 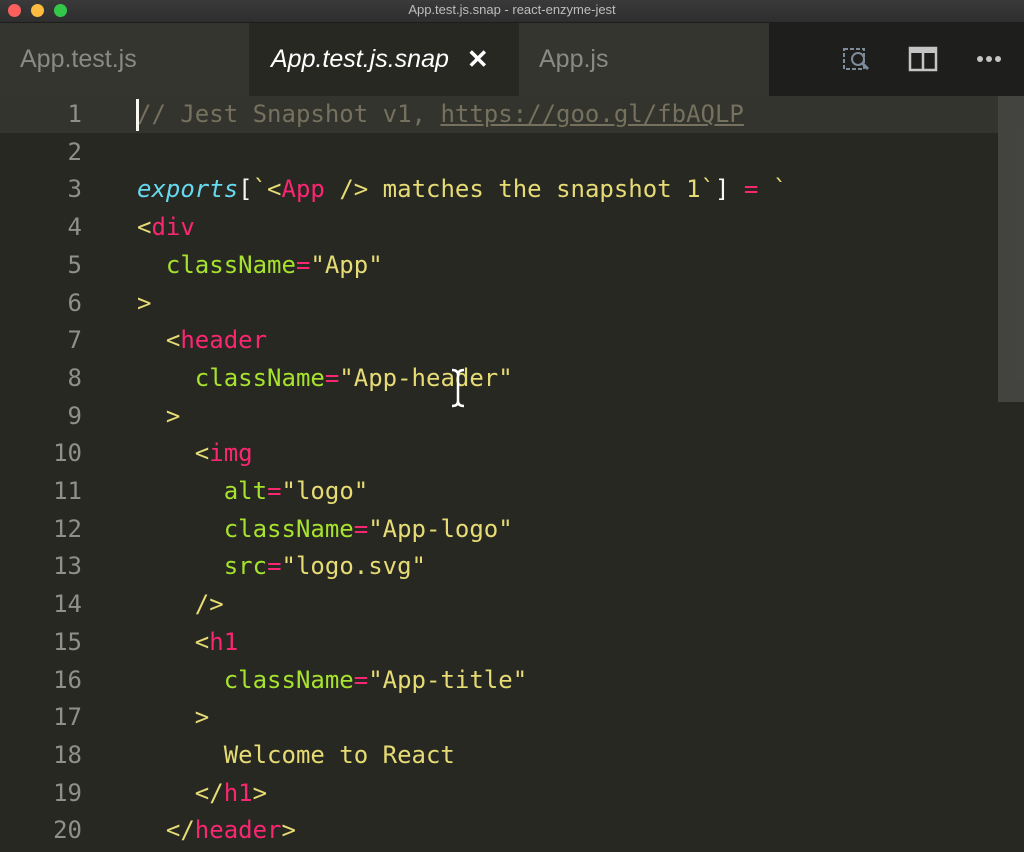 What do you see at coordinates (644, 59) in the screenshot?
I see `tab-app-js: App.js` at bounding box center [644, 59].